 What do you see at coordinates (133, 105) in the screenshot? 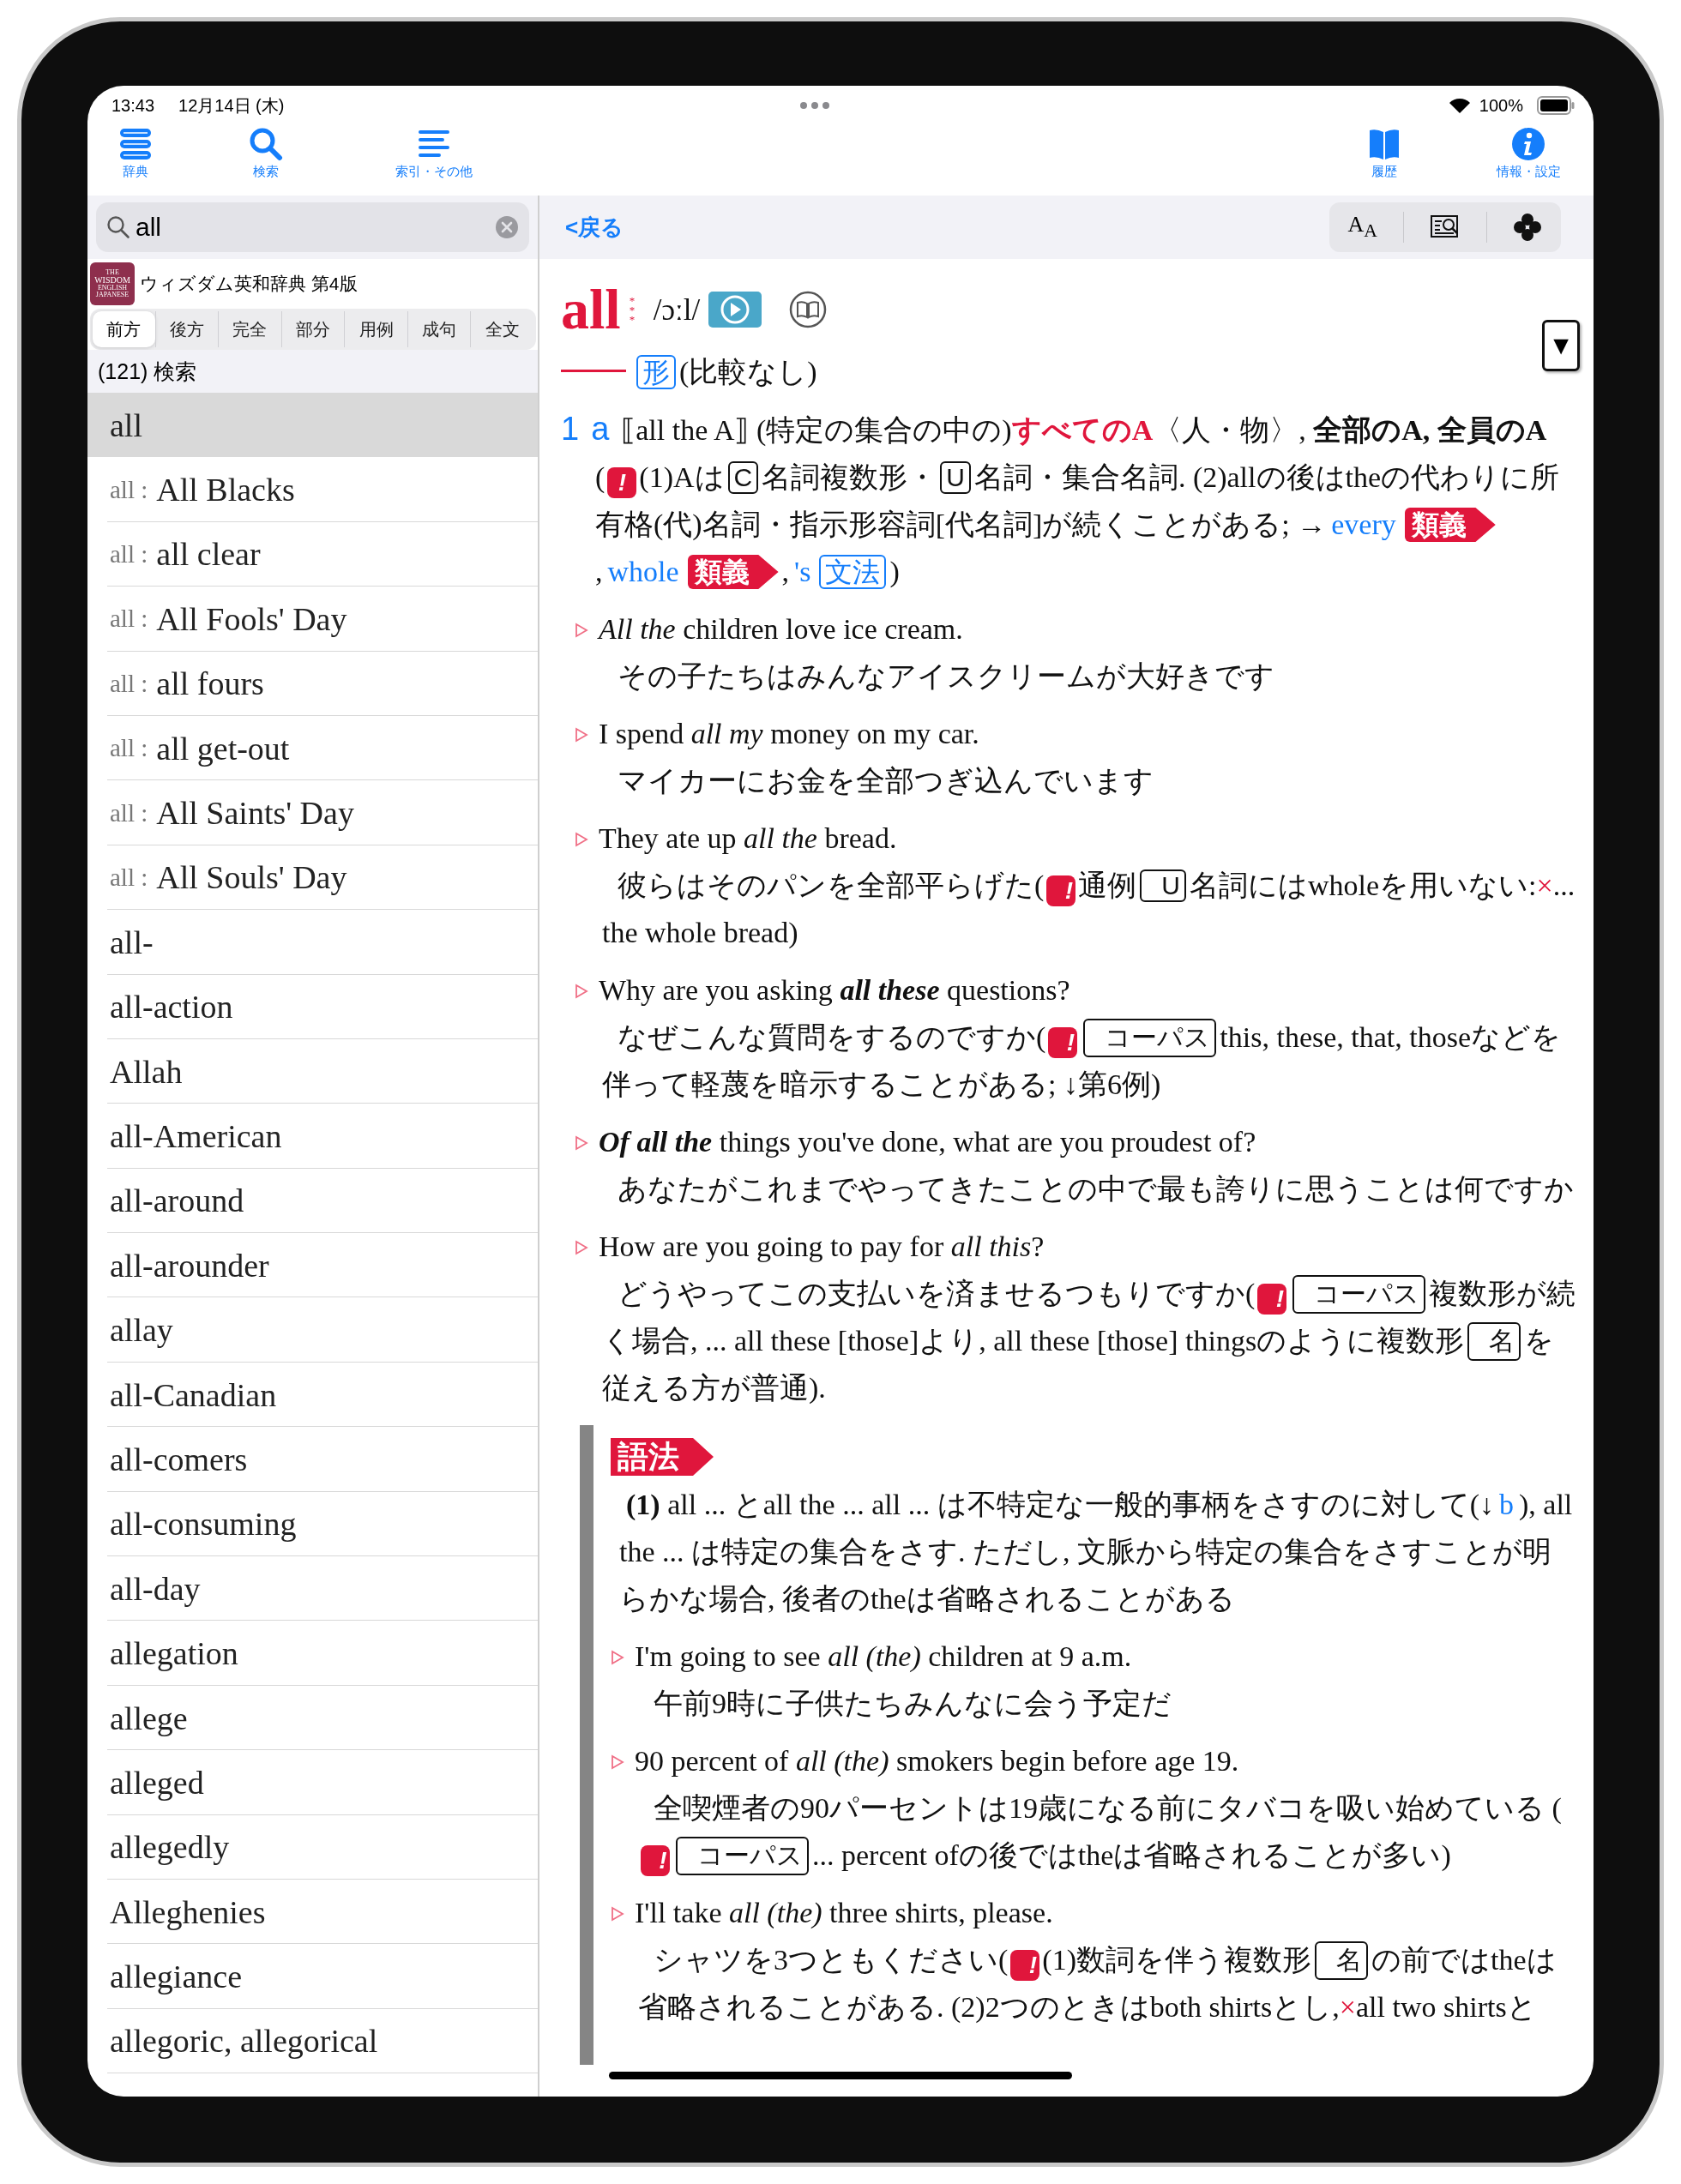
I see `status-time: 13:43` at bounding box center [133, 105].